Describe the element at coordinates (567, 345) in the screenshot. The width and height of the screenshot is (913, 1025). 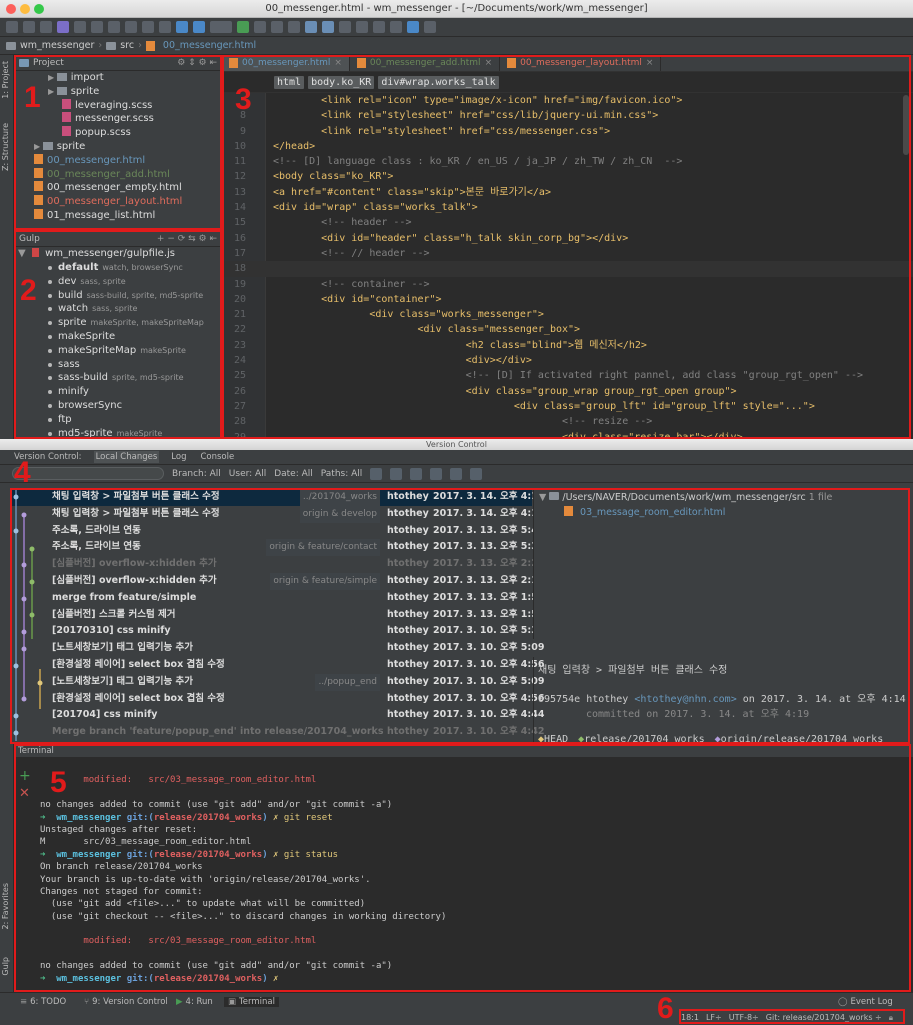
I see `code-line: 23 <h2 class="blind">웹 메신저</h2>` at that location.